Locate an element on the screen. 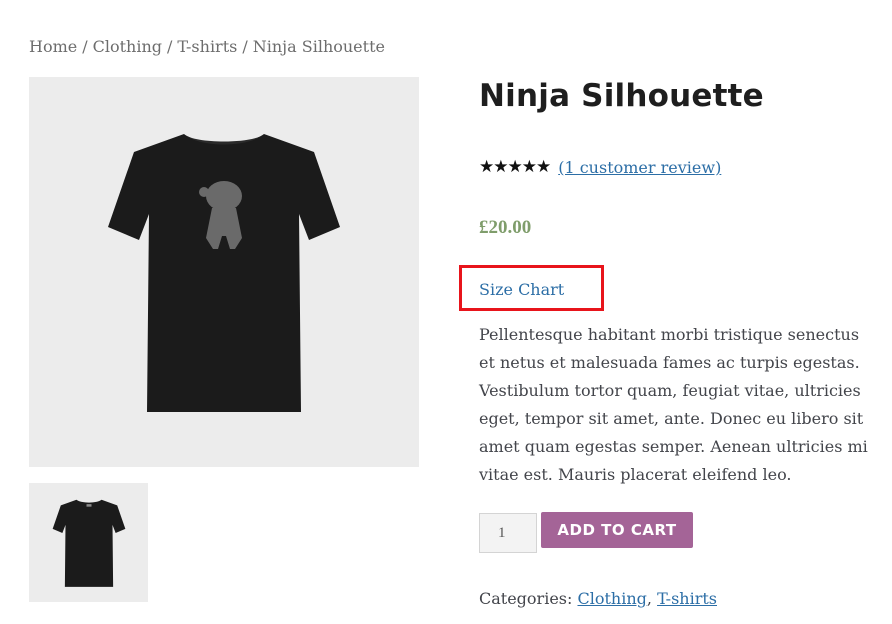 The height and width of the screenshot is (624, 892). star-rating-icon: ★★★★★ is located at coordinates (515, 167).